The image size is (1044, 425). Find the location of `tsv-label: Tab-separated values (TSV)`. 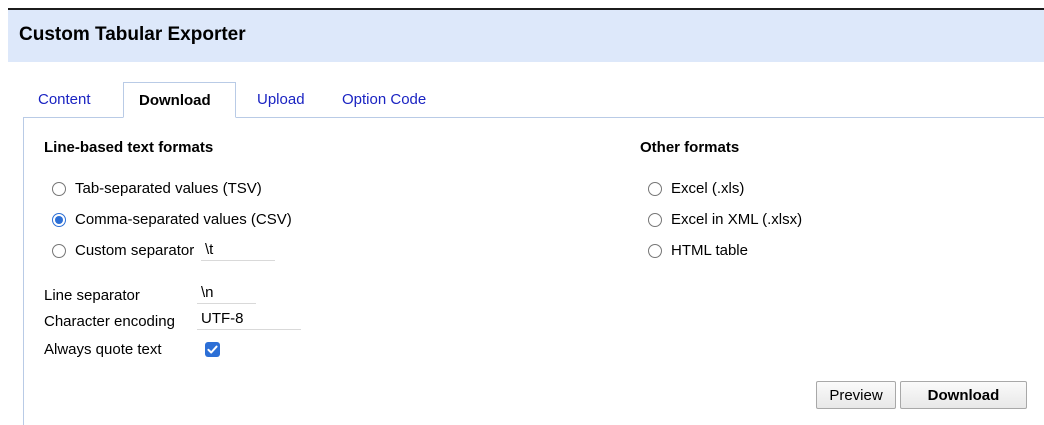

tsv-label: Tab-separated values (TSV) is located at coordinates (168, 188).